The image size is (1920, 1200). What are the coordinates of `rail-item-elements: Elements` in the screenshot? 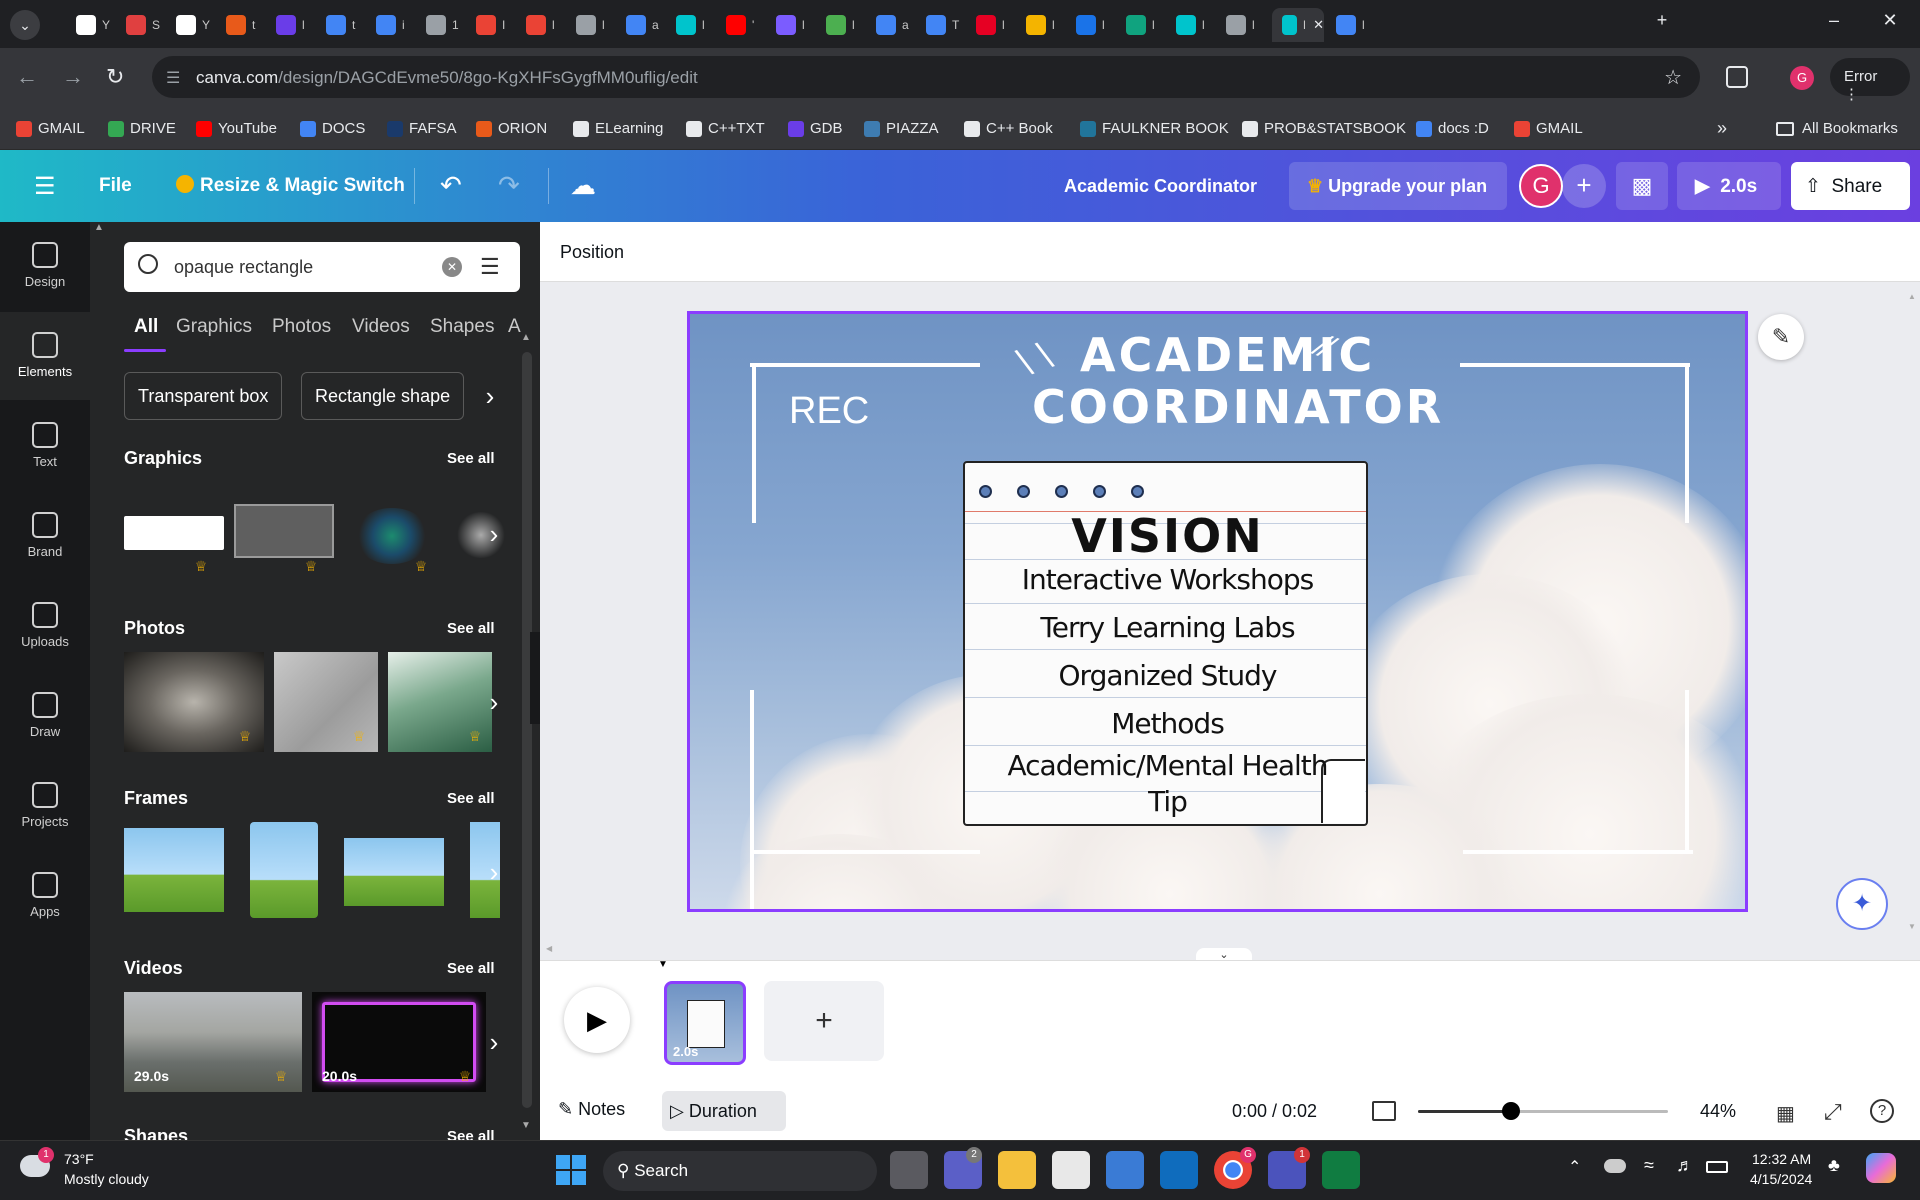 It's located at (45, 356).